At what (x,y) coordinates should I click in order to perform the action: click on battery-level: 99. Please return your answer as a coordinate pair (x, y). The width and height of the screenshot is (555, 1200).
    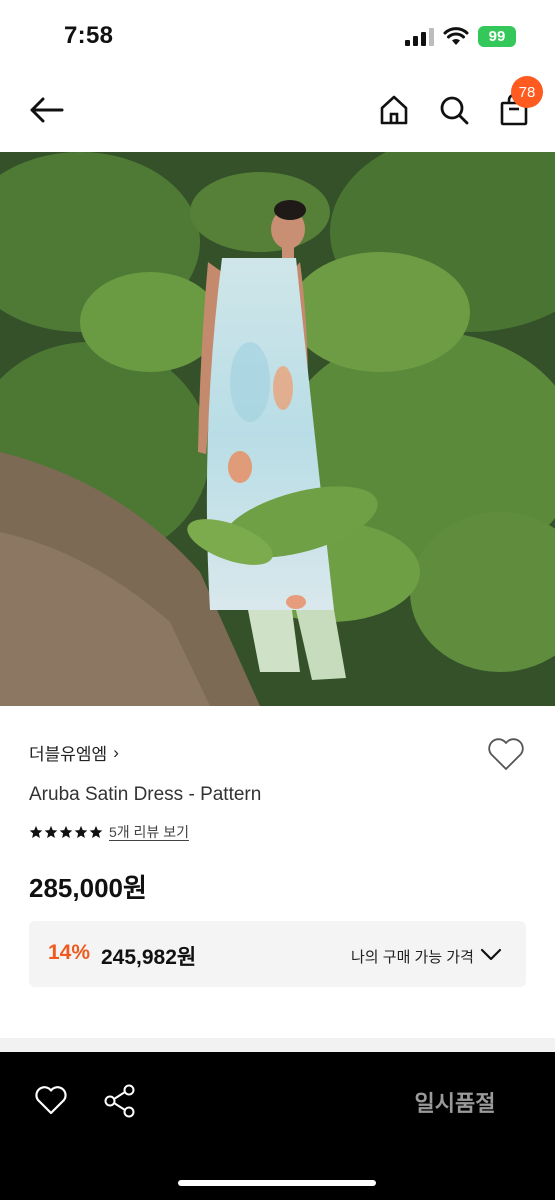
    Looking at the image, I should click on (497, 36).